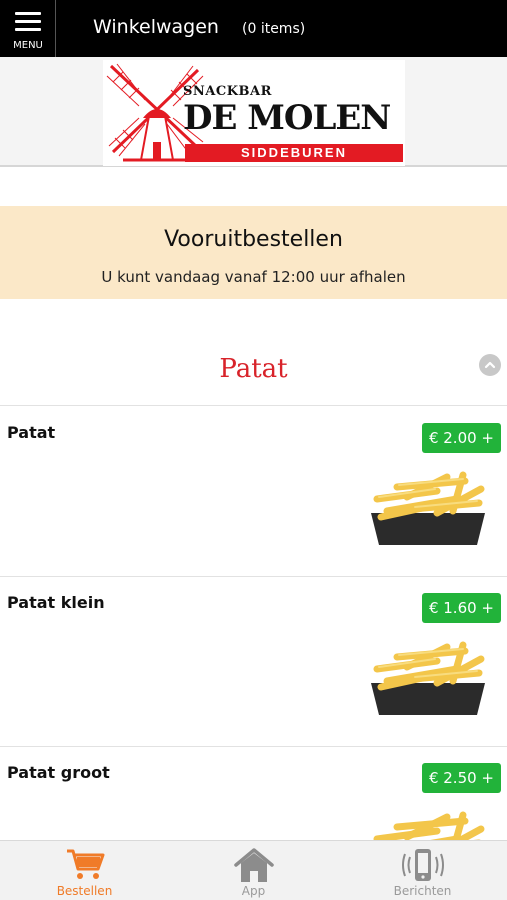 This screenshot has height=900, width=507. What do you see at coordinates (422, 891) in the screenshot?
I see `nav-label: Berichten` at bounding box center [422, 891].